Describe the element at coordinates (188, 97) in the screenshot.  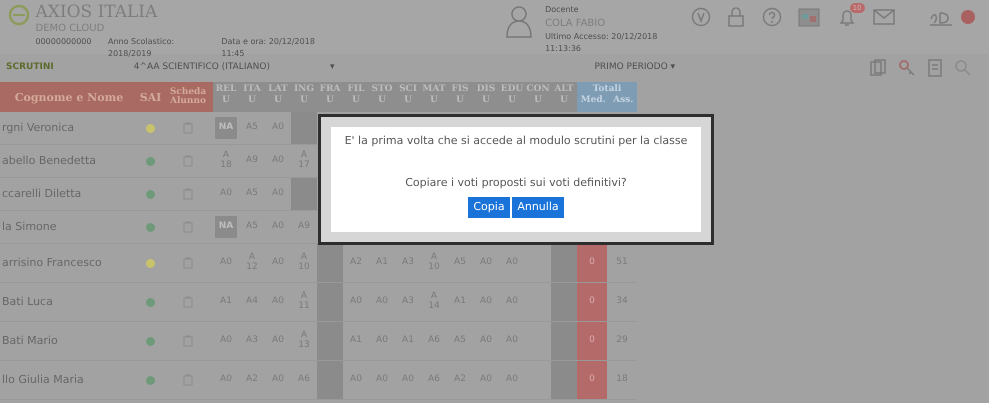
I see `column-header: Scheda Alunno` at that location.